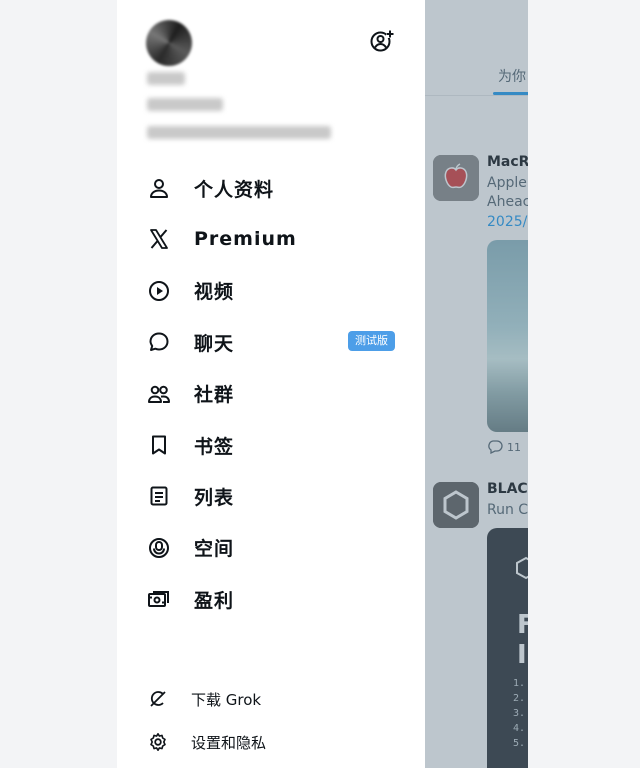 Image resolution: width=640 pixels, height=768 pixels. I want to click on add-account-button, so click(382, 41).